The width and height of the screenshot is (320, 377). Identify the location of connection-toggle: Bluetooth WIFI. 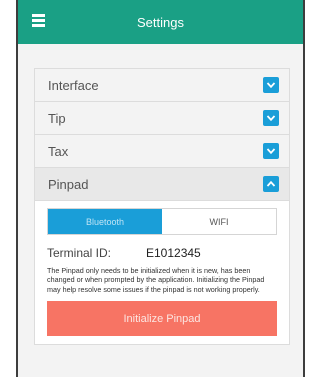
(162, 221).